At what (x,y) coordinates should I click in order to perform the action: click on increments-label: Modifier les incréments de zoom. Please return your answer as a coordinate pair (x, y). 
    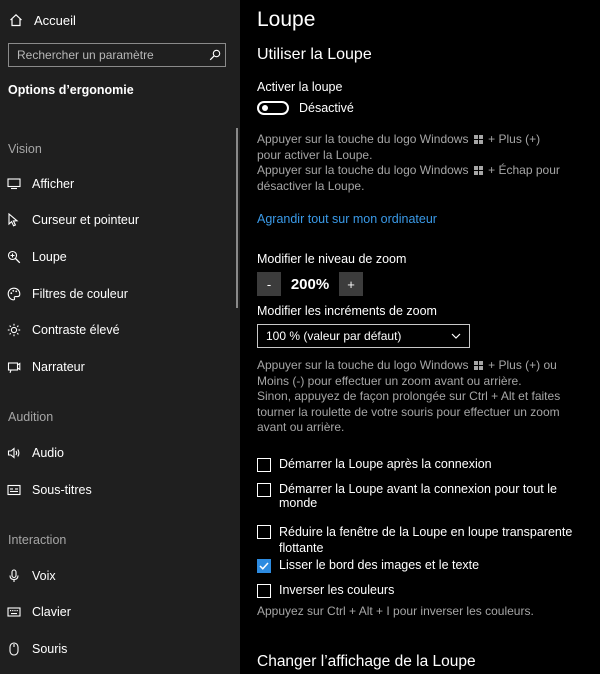
    Looking at the image, I should click on (347, 311).